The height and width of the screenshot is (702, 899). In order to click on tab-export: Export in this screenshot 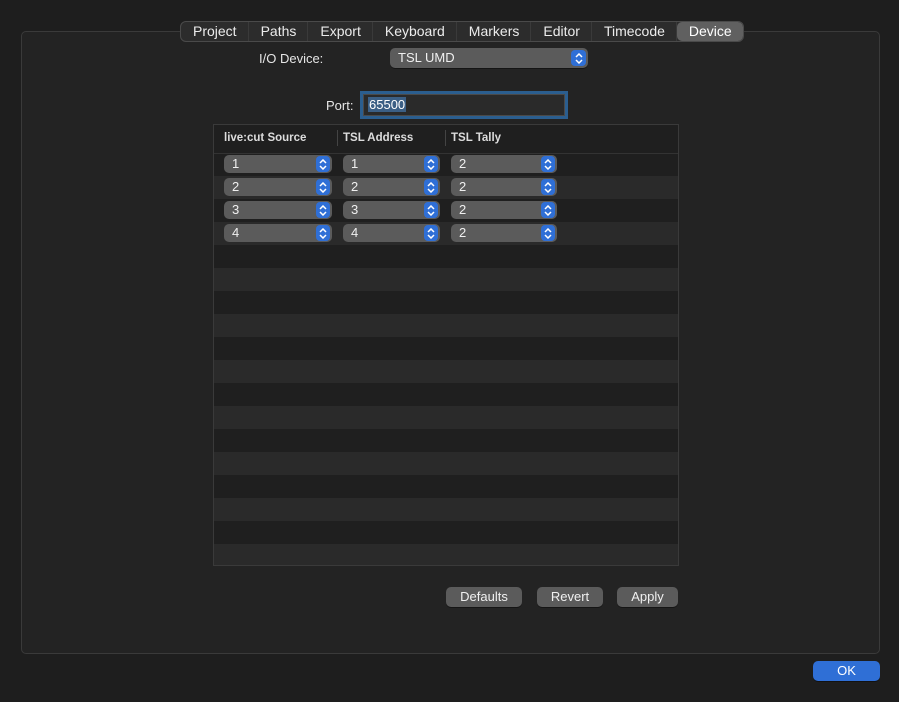, I will do `click(340, 31)`.